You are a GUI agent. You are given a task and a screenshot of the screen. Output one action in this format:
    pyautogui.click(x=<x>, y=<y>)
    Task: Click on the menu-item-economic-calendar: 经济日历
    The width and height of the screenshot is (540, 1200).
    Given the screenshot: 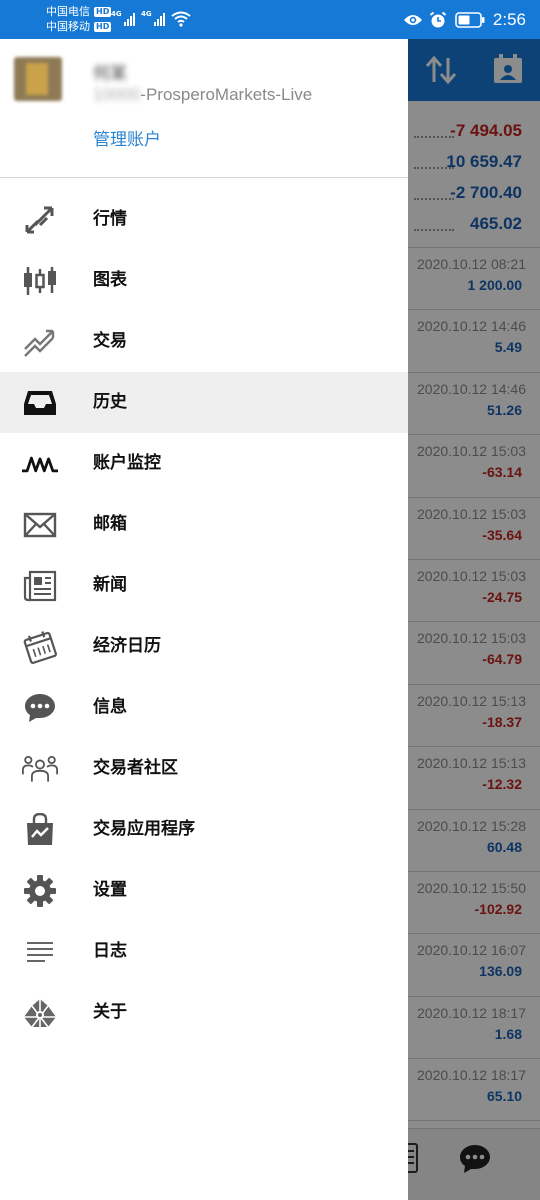 What is the action you would take?
    pyautogui.click(x=204, y=646)
    